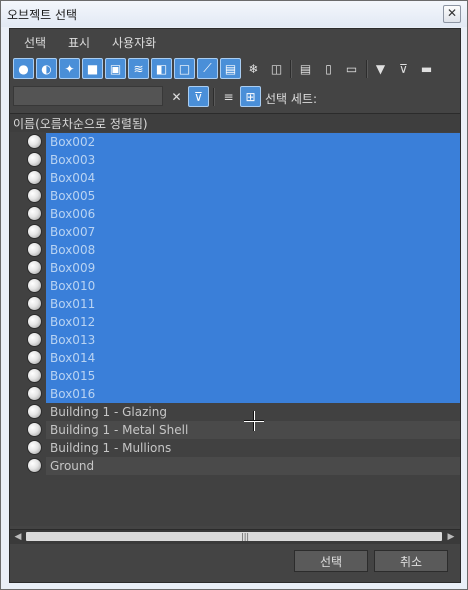  What do you see at coordinates (235, 214) in the screenshot?
I see `list-item: Box006` at bounding box center [235, 214].